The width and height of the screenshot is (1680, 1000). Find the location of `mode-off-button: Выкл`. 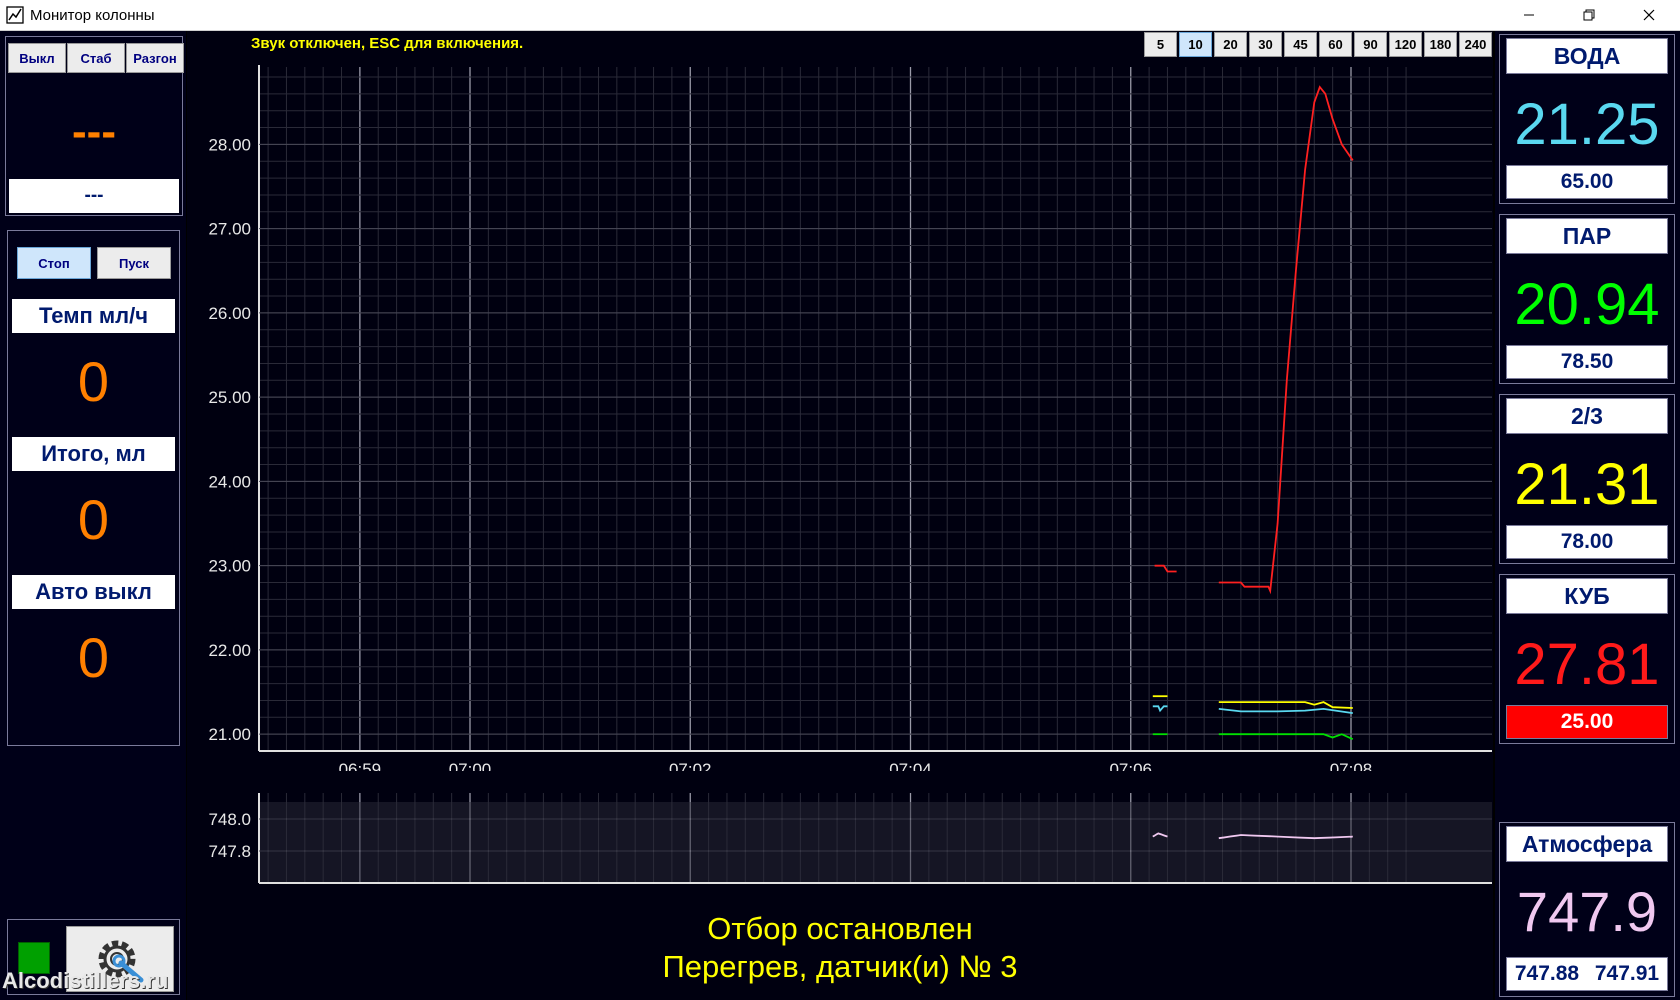

mode-off-button: Выкл is located at coordinates (37, 58).